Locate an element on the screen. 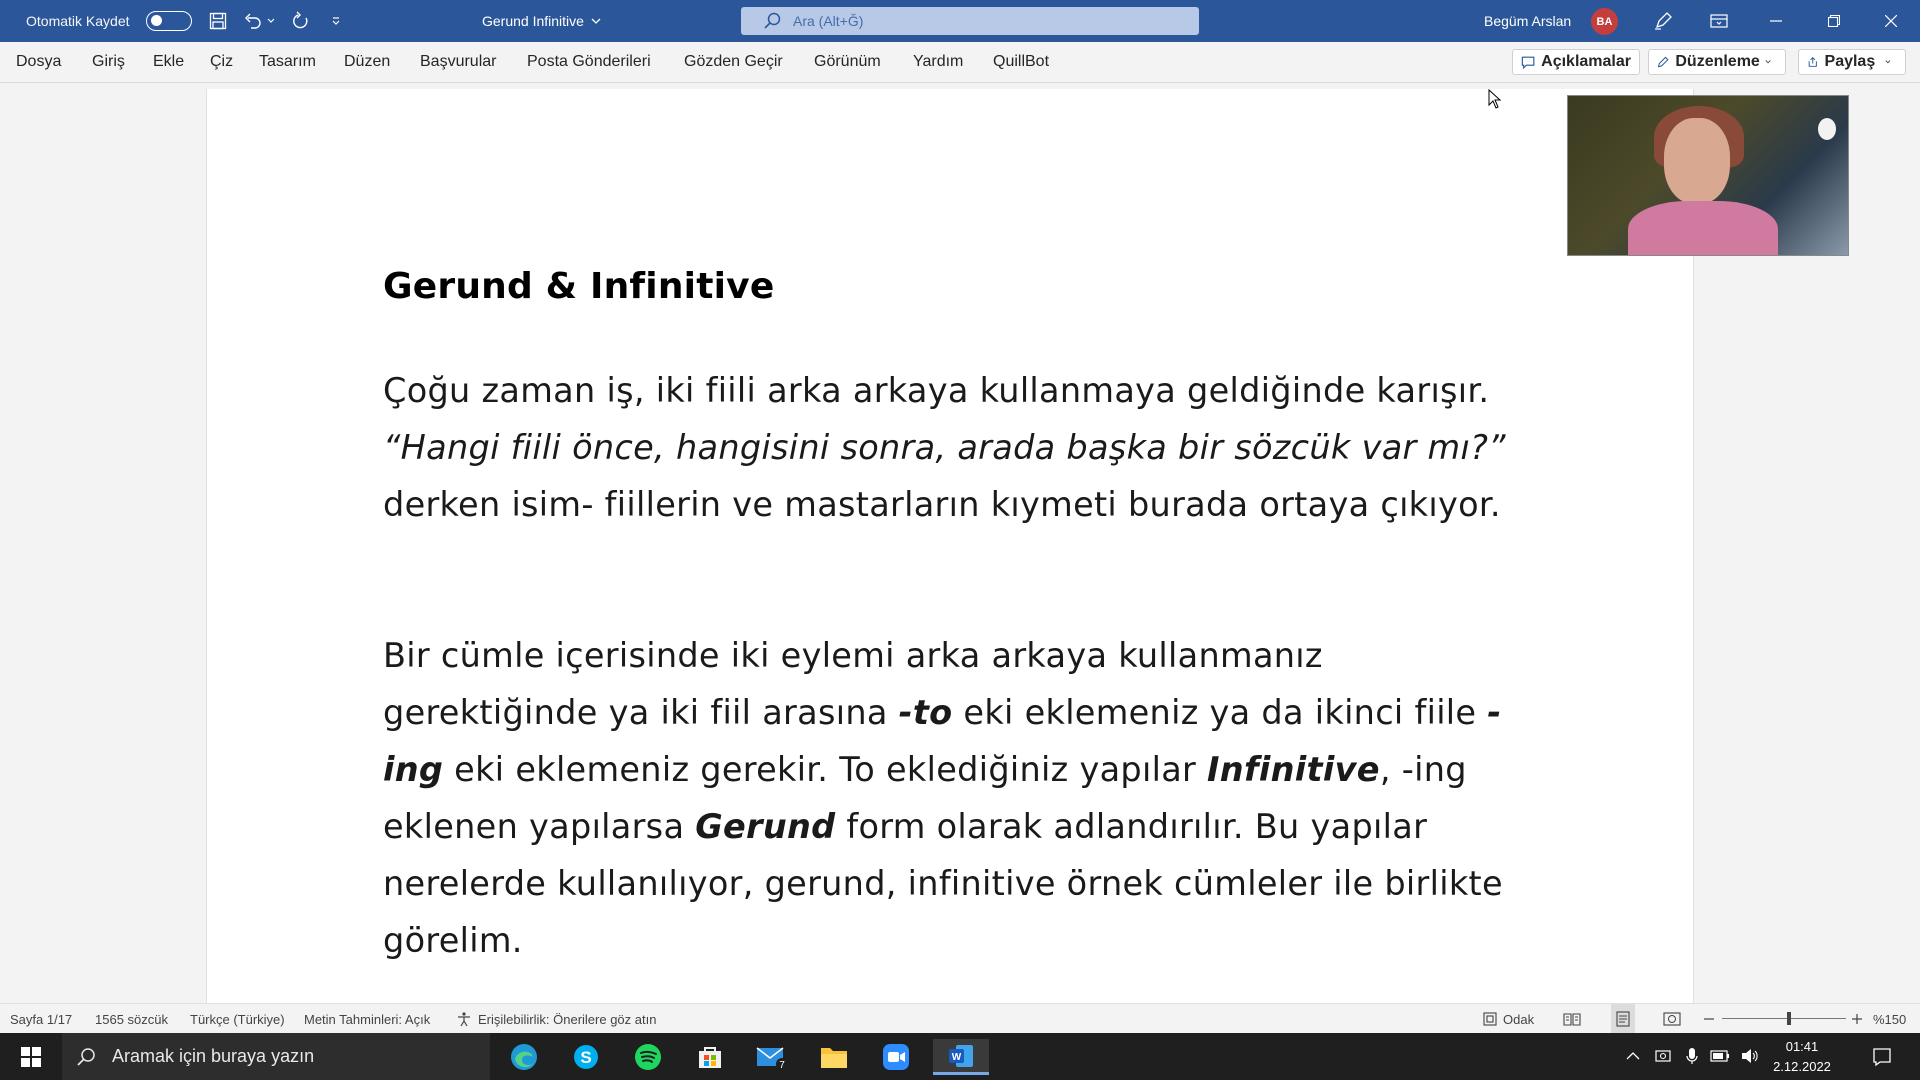 The height and width of the screenshot is (1080, 1920). tab-giris: Giriş is located at coordinates (108, 62).